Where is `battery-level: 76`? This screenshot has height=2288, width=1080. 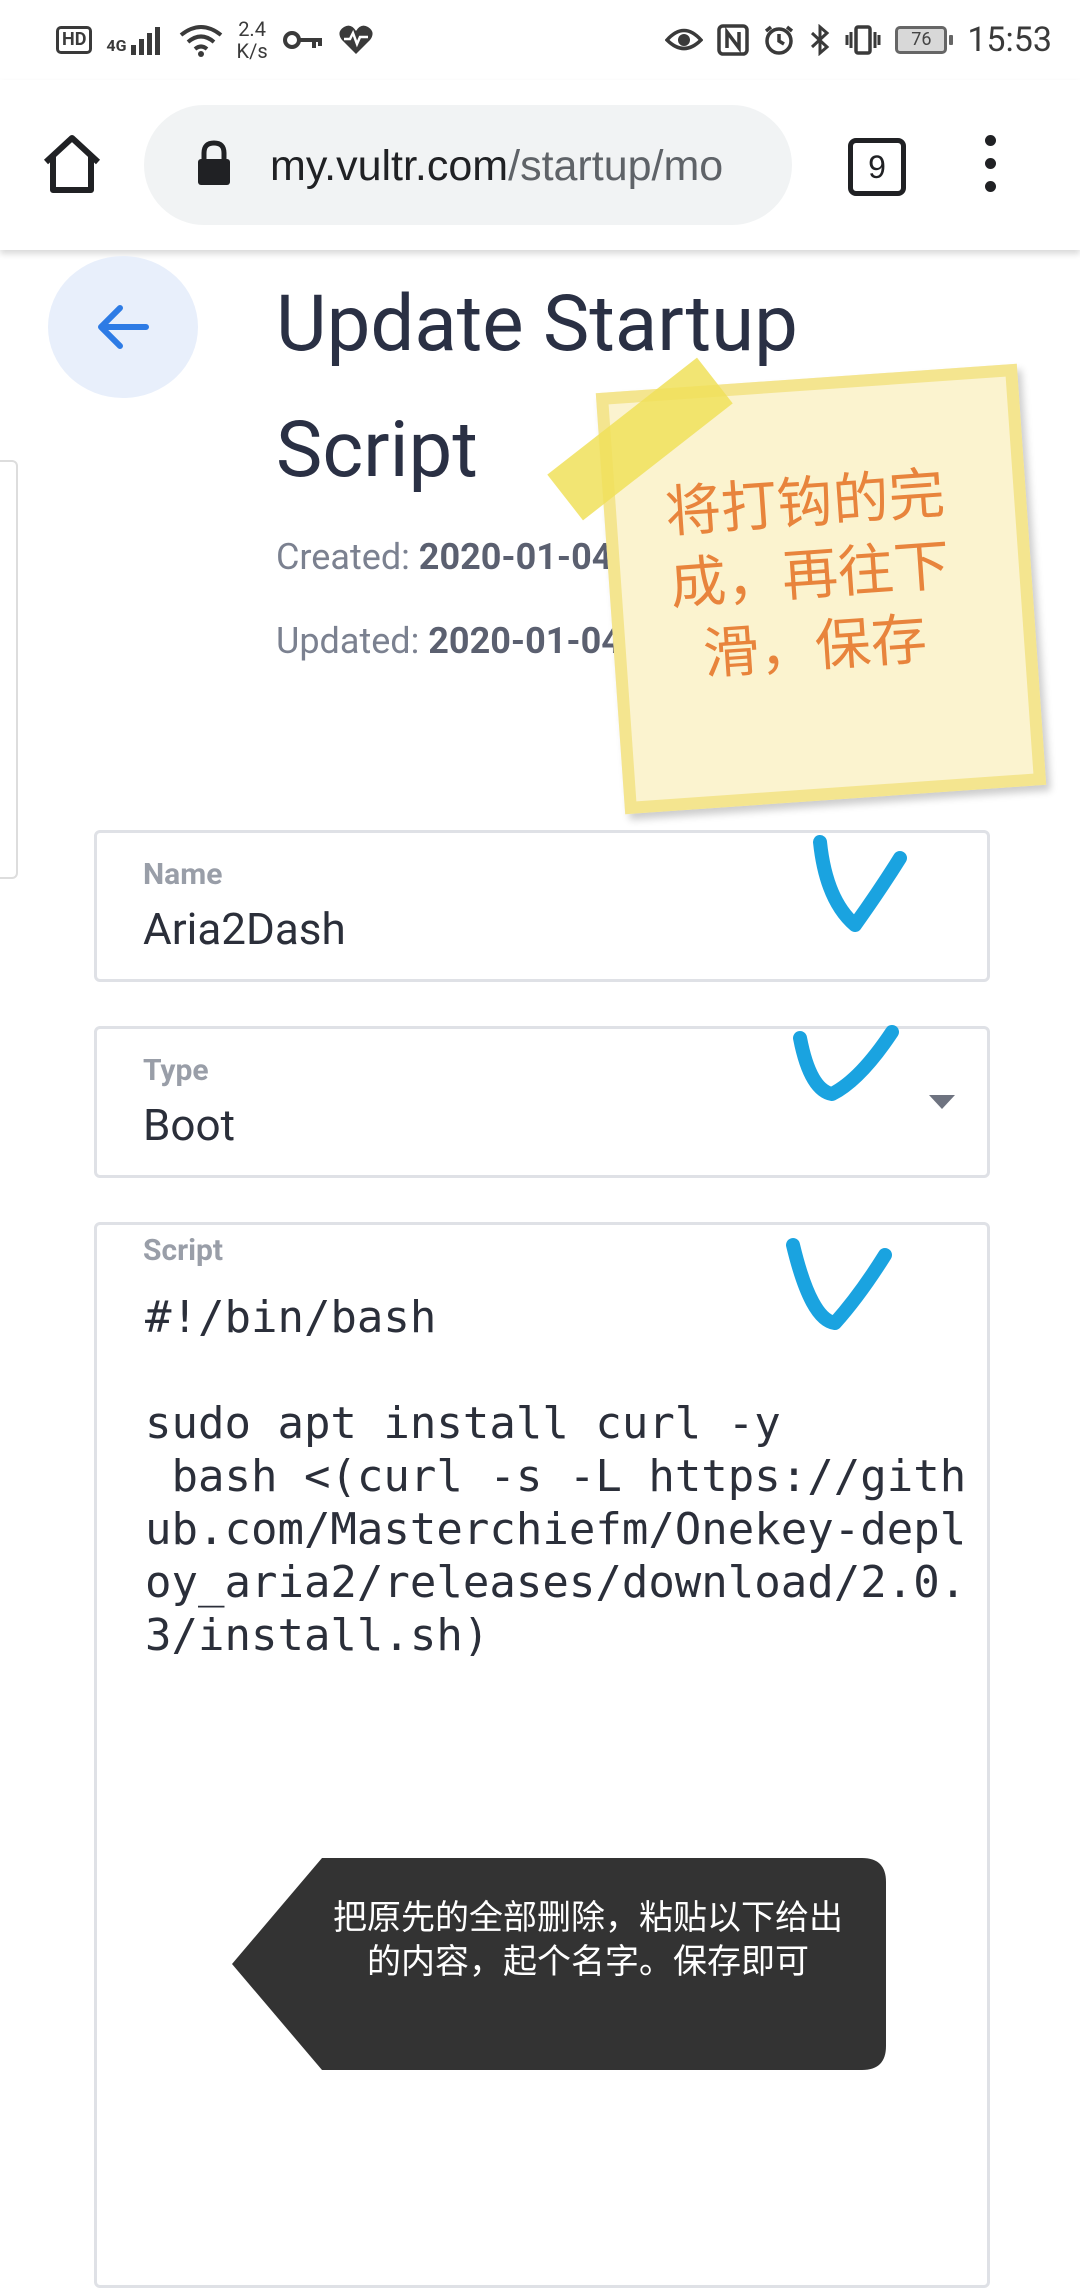 battery-level: 76 is located at coordinates (921, 40).